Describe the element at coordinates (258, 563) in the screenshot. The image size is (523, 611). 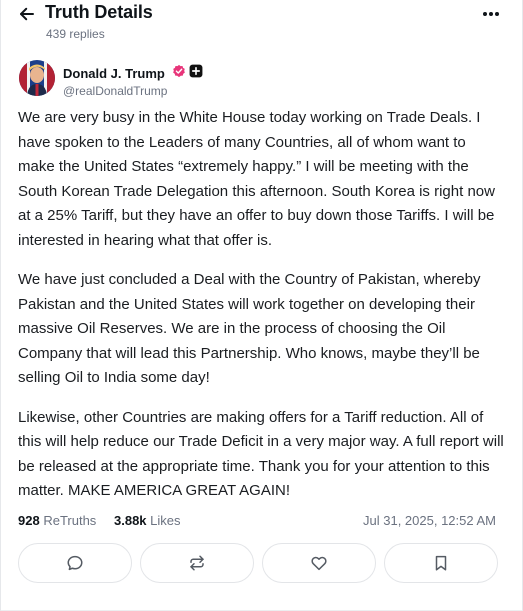
I see `action-bar` at that location.